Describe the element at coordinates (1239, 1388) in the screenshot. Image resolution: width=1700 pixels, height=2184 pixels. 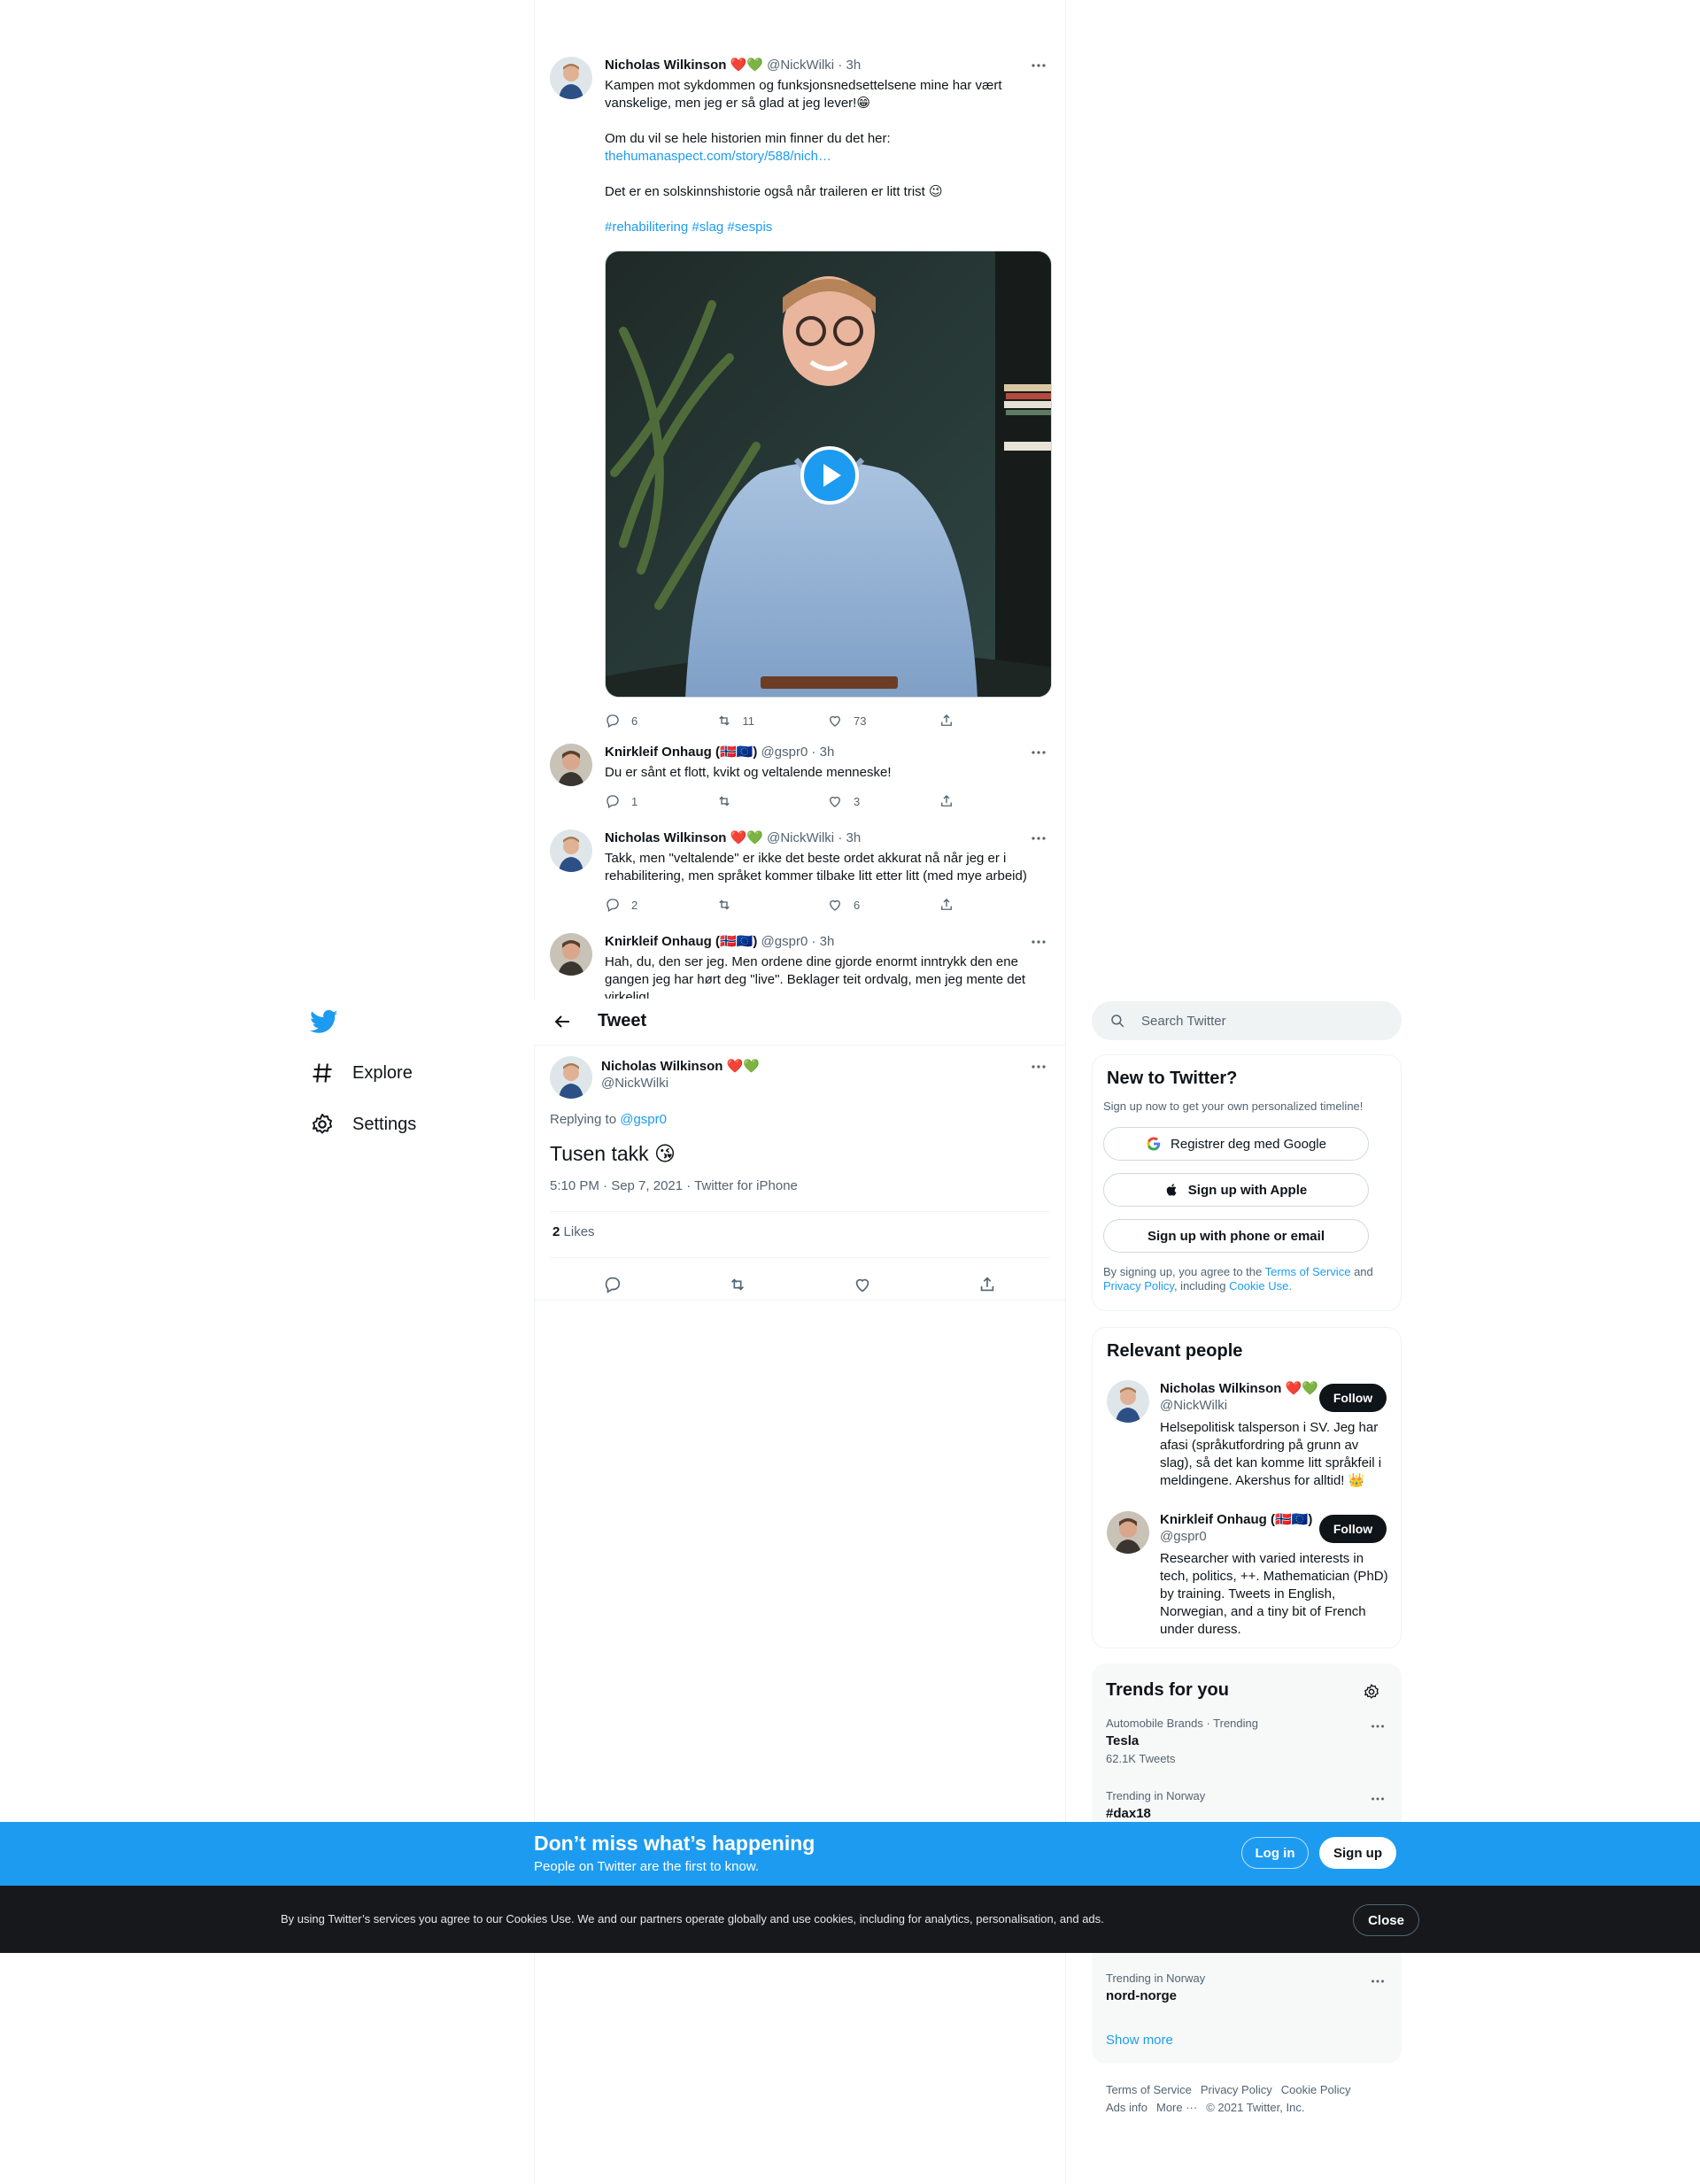
I see `person-name: Nicholas Wilkinson ❤️💚` at that location.